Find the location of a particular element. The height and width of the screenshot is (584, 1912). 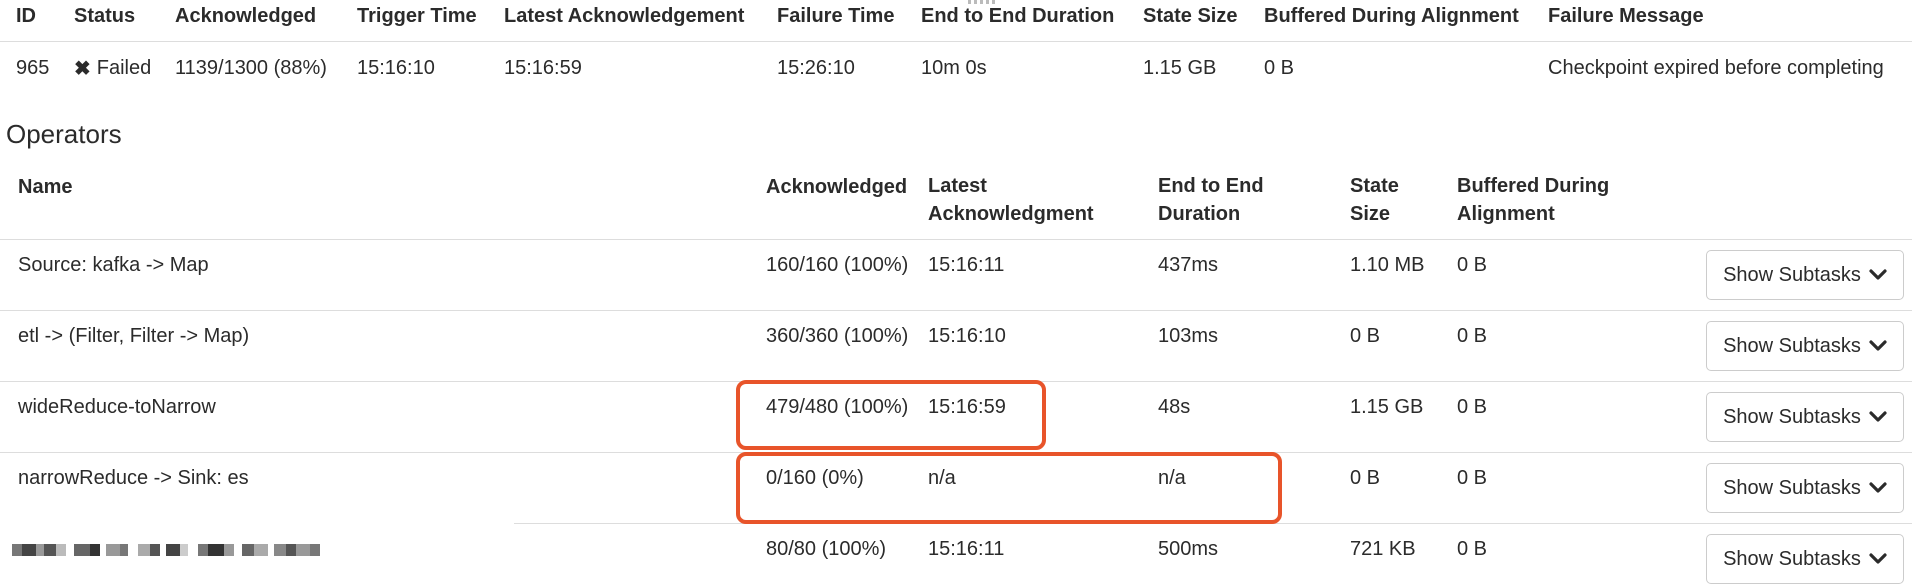

operator-name: narrowReduce -> Sink: es is located at coordinates (133, 478).